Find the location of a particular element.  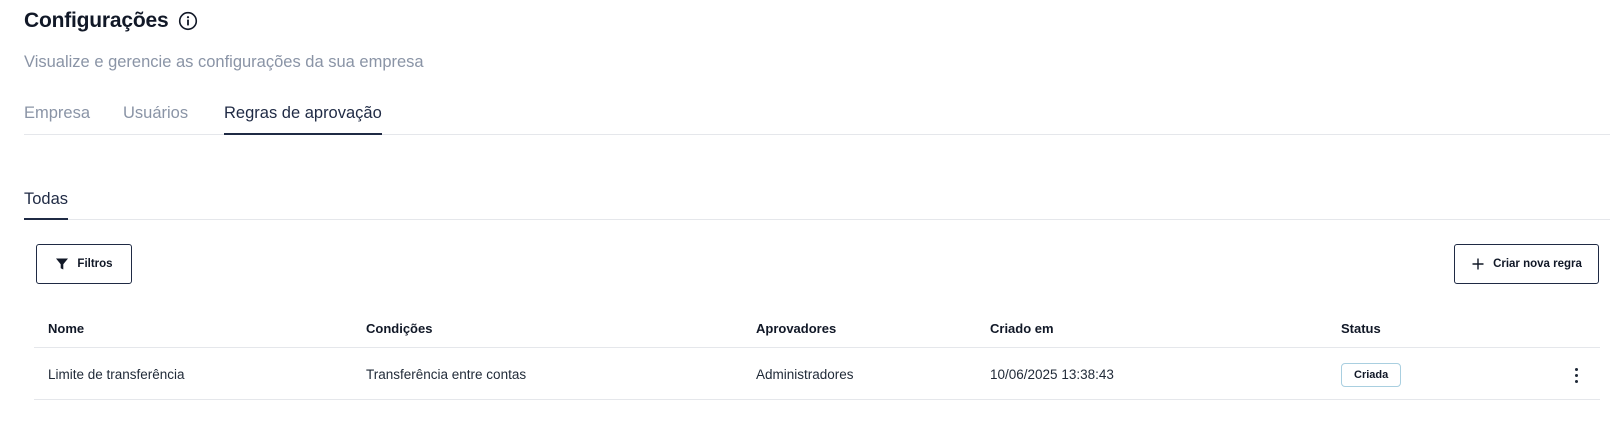

tab-empresa: Empresa is located at coordinates (57, 119).